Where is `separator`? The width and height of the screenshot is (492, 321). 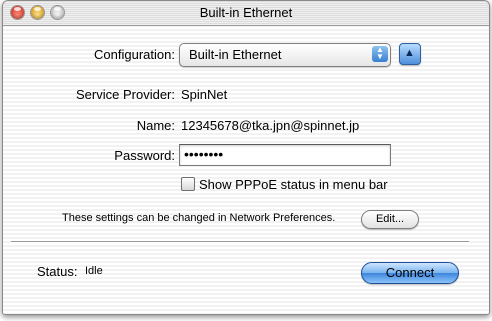 separator is located at coordinates (240, 242).